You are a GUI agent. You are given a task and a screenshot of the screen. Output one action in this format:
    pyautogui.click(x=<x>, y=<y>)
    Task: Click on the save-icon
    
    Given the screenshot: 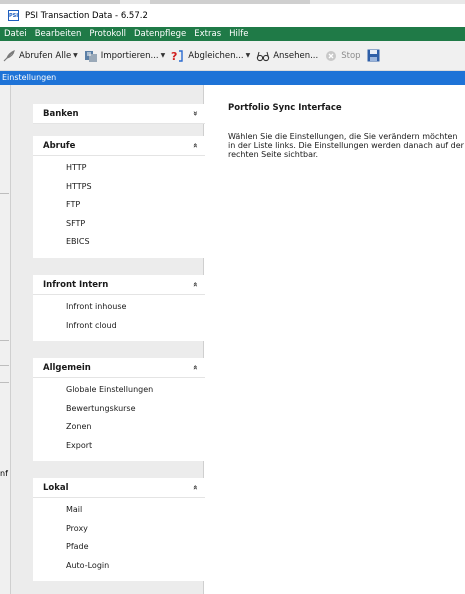 What is the action you would take?
    pyautogui.click(x=374, y=56)
    